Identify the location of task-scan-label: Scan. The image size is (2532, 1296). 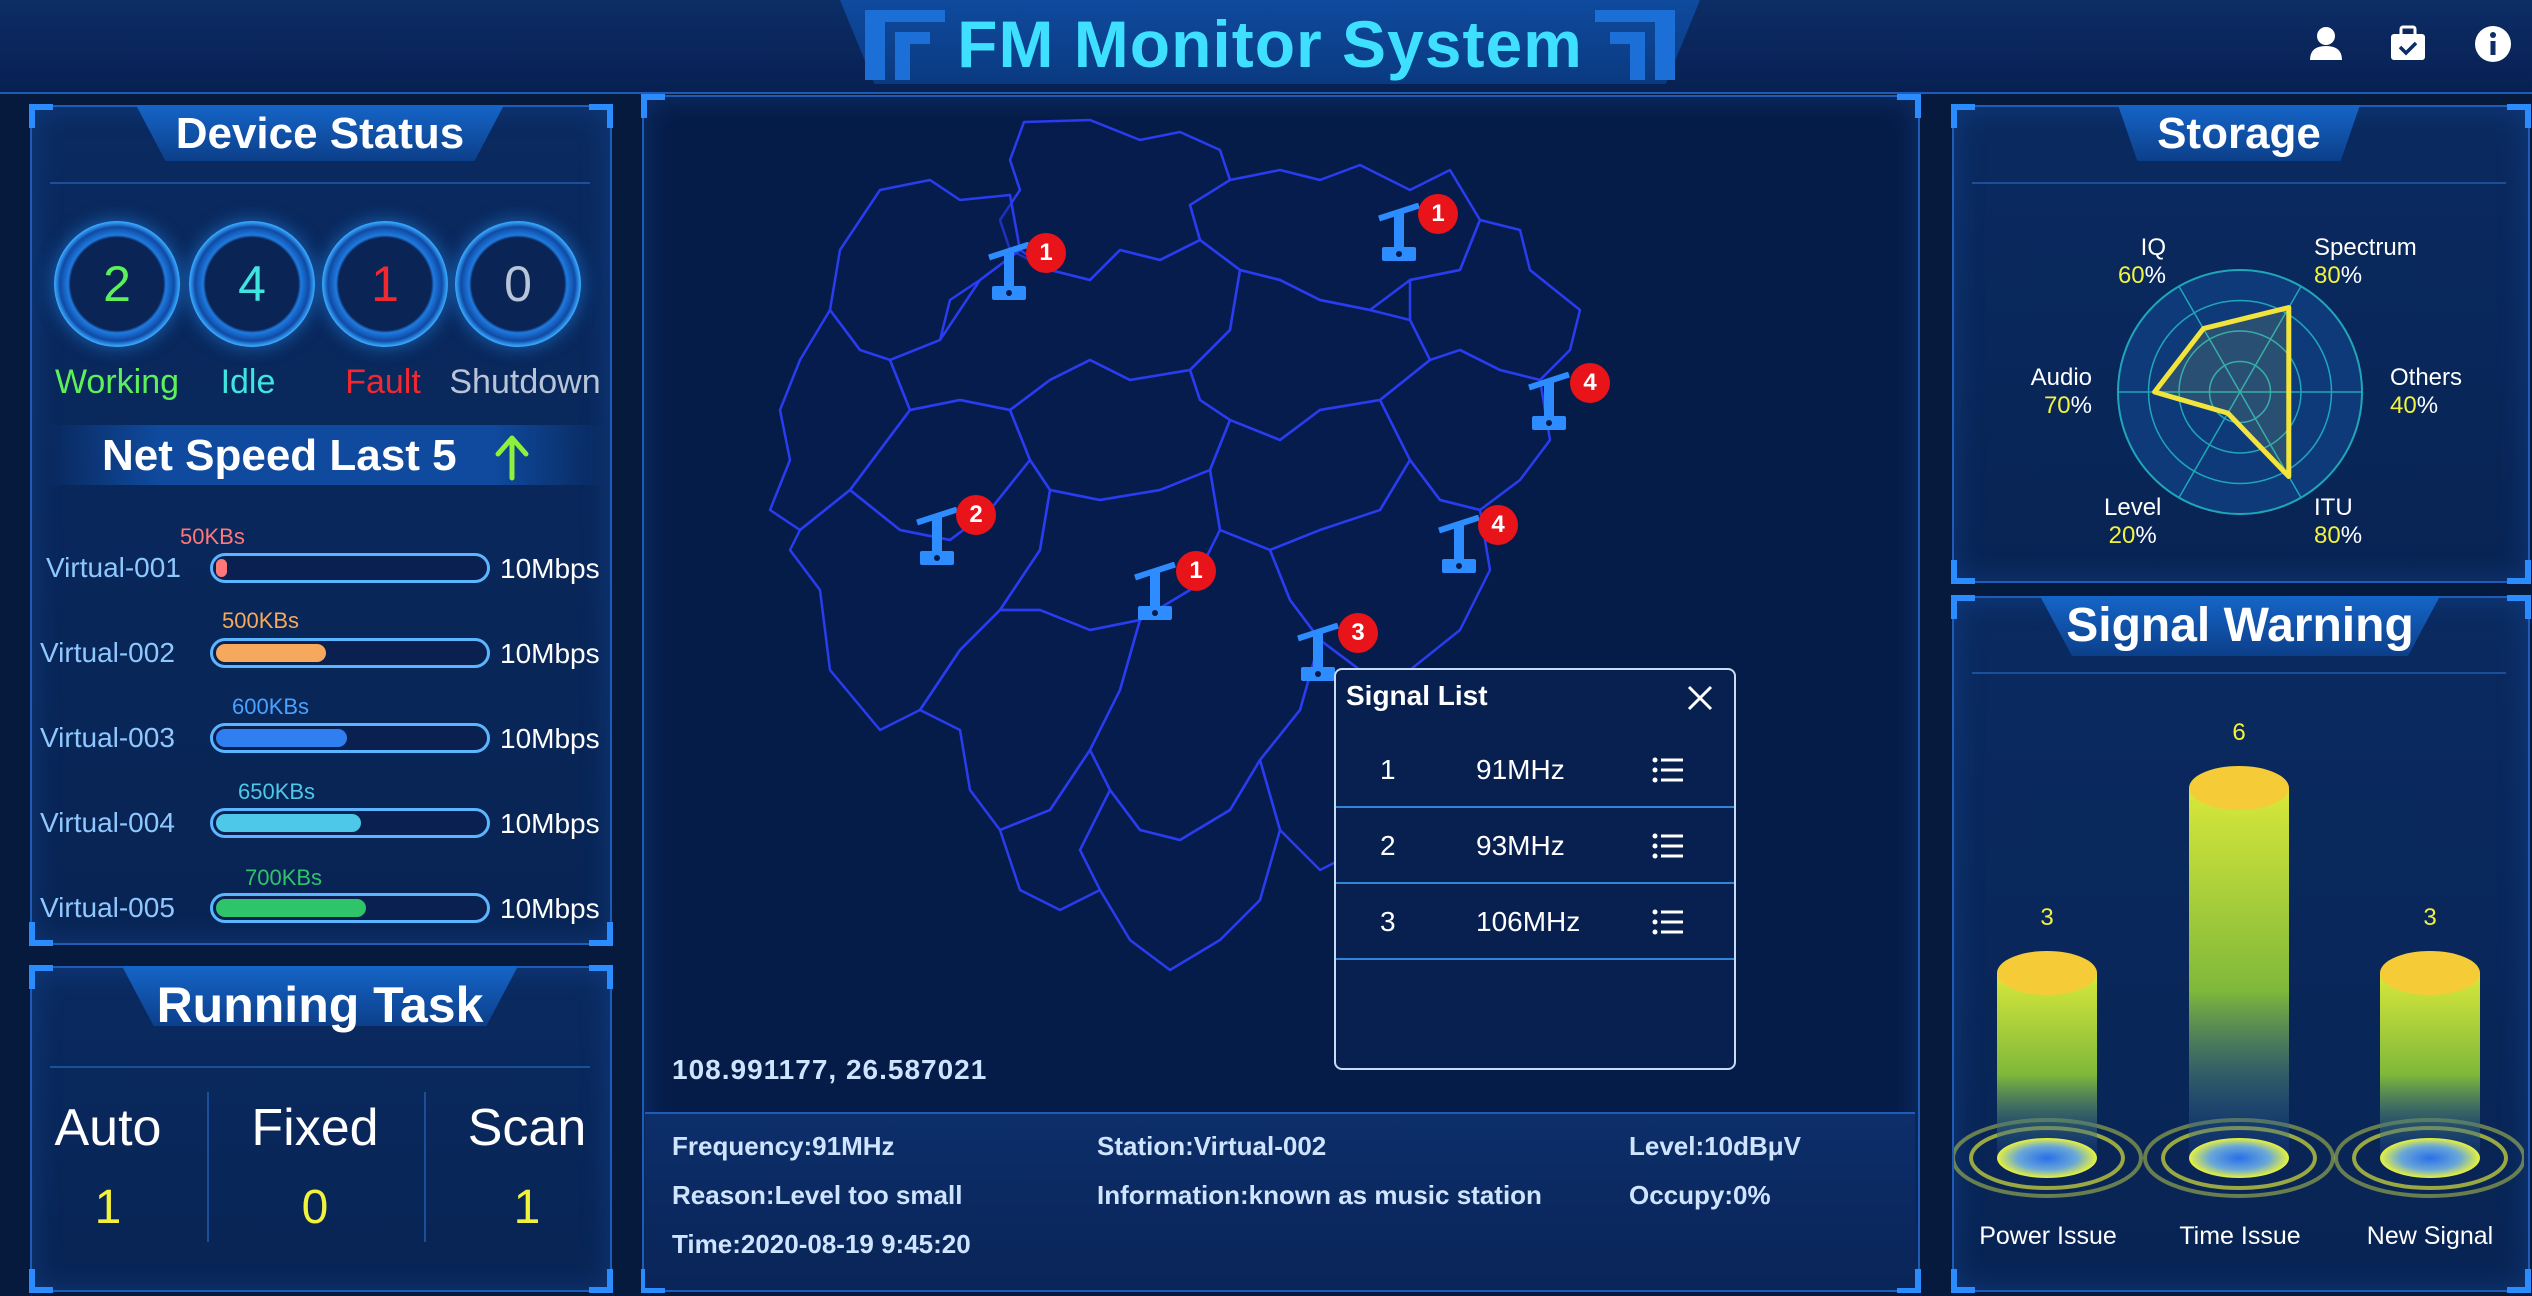
(527, 1128).